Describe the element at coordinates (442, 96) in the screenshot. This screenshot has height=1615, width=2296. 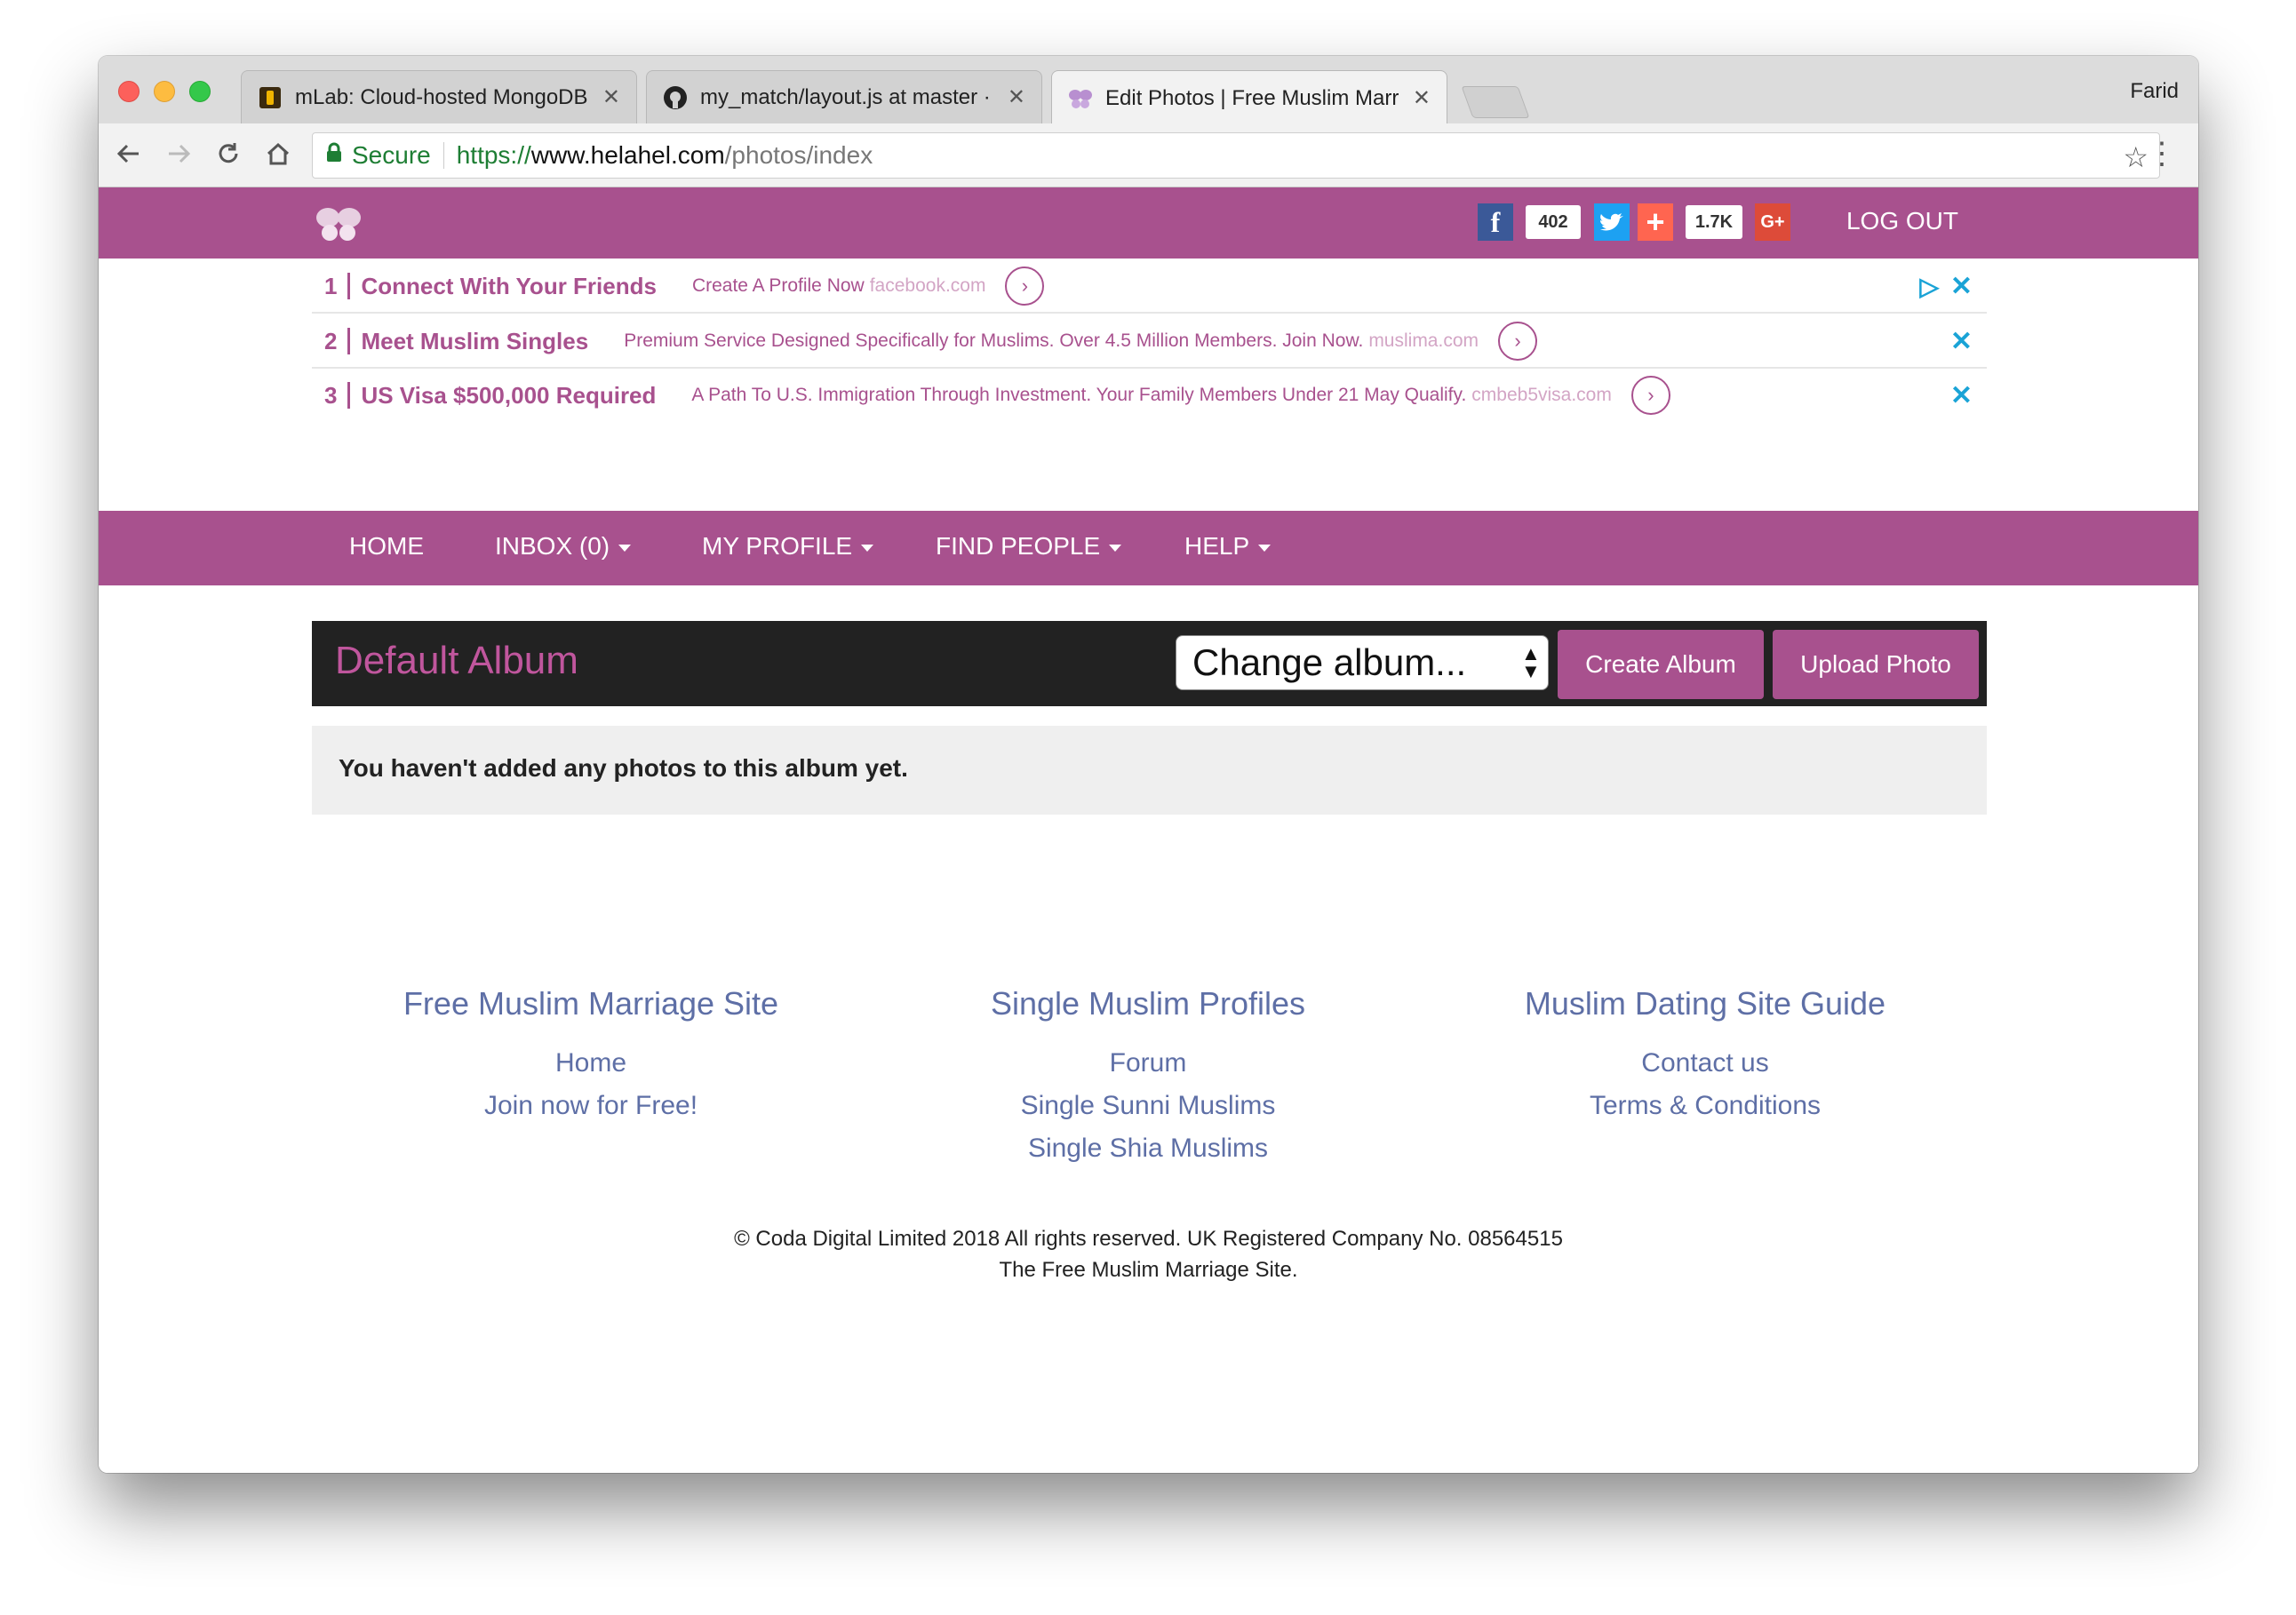
I see `tab-title: mLab: Cloud-hosted MongoDB` at that location.